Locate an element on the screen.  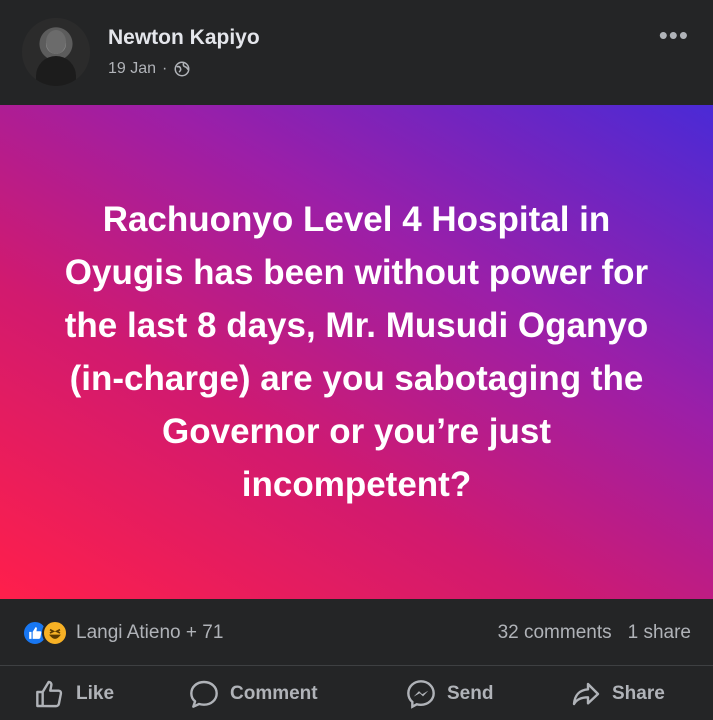
avatar-body is located at coordinates (56, 71).